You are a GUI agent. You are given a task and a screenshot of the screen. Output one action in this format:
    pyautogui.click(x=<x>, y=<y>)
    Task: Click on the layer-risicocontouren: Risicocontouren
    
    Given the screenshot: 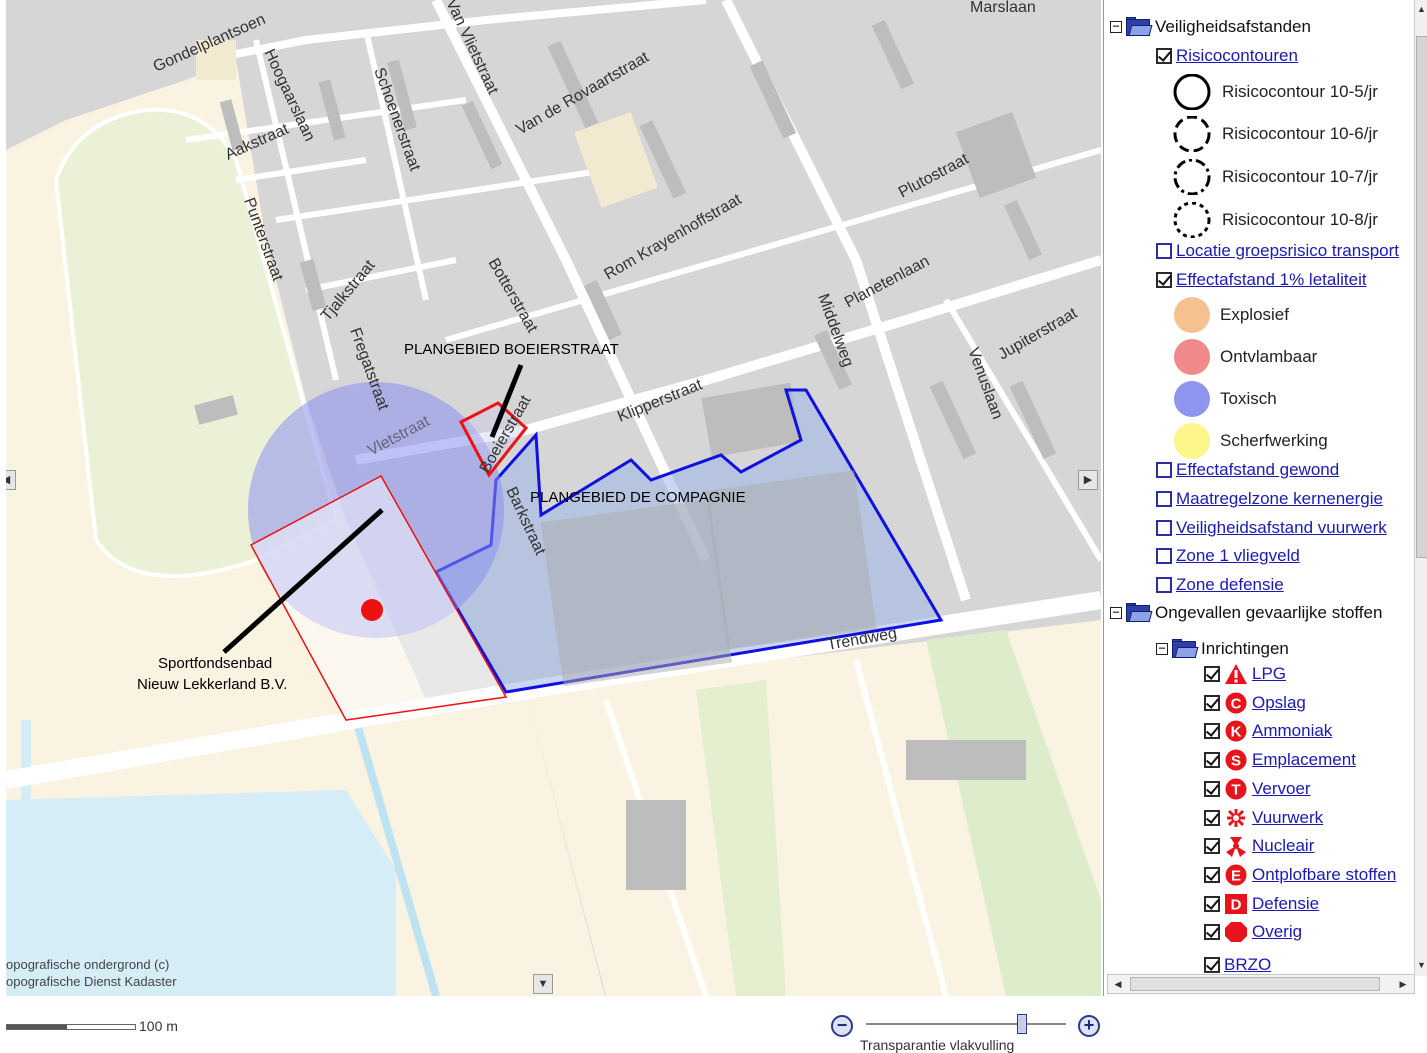 What is the action you would take?
    pyautogui.click(x=1227, y=56)
    